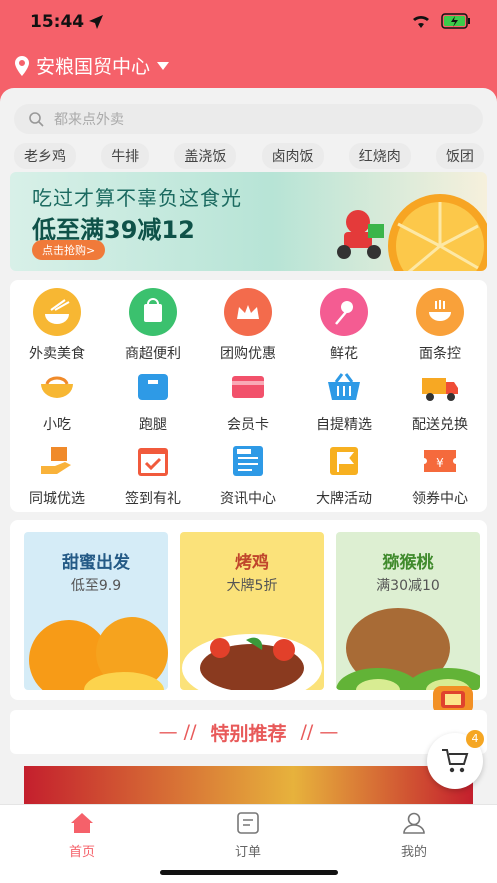  Describe the element at coordinates (248, 461) in the screenshot. I see `news-icon` at that location.